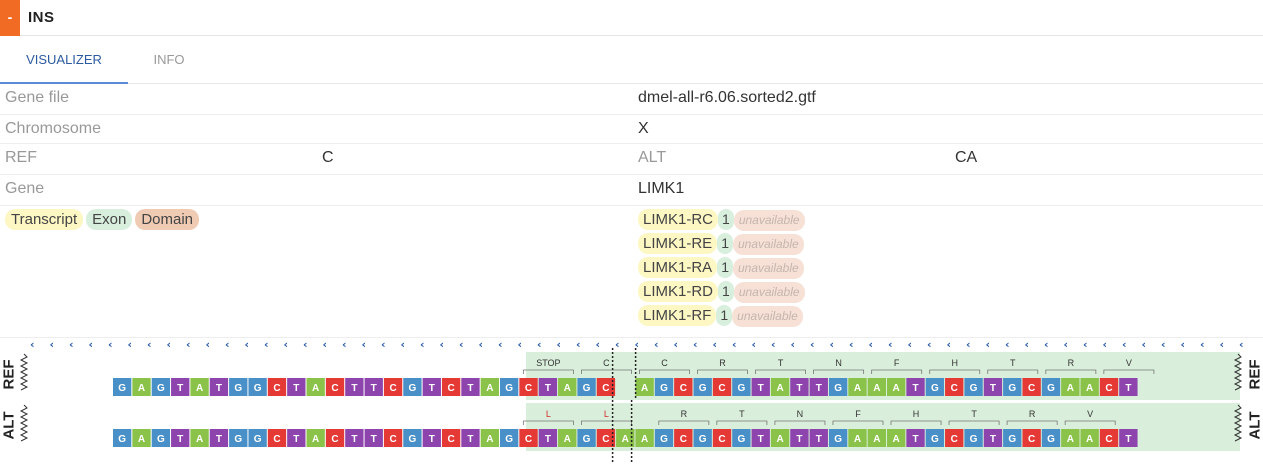  I want to click on tab-info: INFO, so click(169, 60).